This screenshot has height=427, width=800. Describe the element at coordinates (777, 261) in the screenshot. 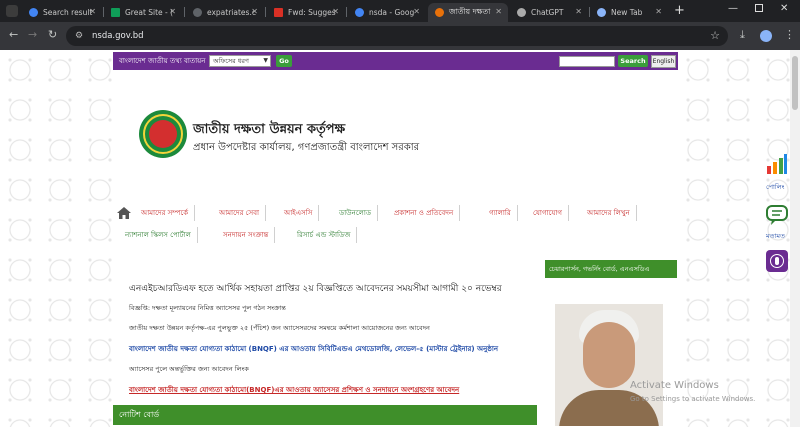

I see `accessibility-icon` at that location.